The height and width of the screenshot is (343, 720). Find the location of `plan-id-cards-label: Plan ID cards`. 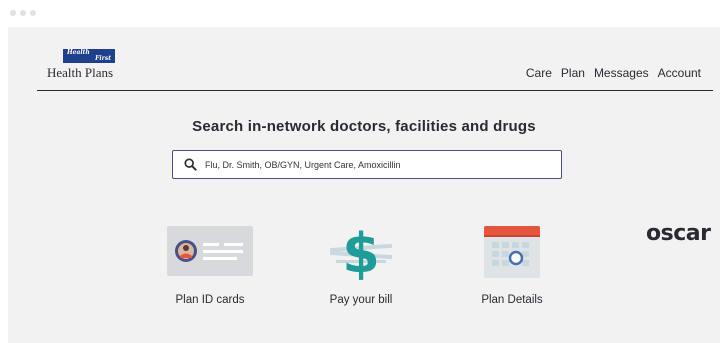

plan-id-cards-label: Plan ID cards is located at coordinates (210, 300).